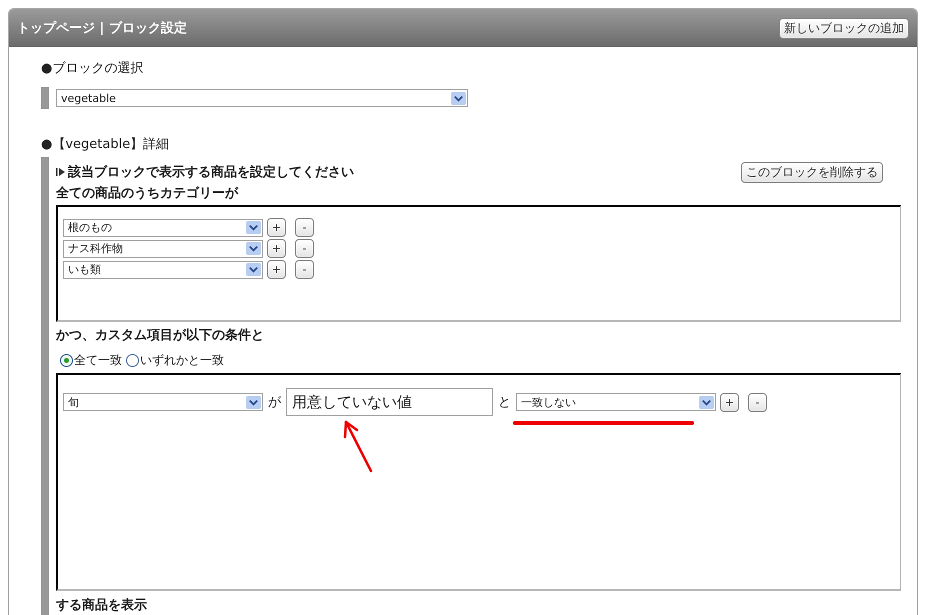 This screenshot has height=615, width=928. I want to click on footer-text: する商品を表示, so click(102, 605).